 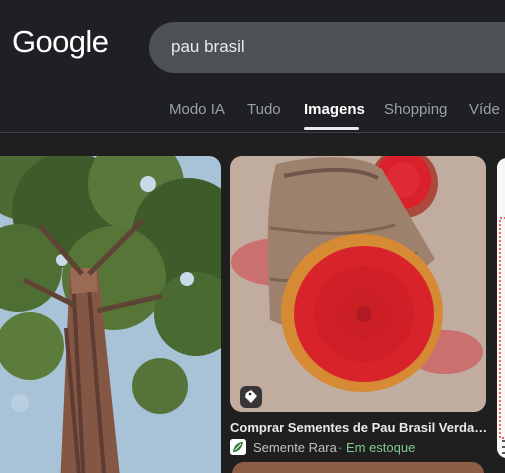 What do you see at coordinates (331, 128) in the screenshot?
I see `active-tab-indicator` at bounding box center [331, 128].